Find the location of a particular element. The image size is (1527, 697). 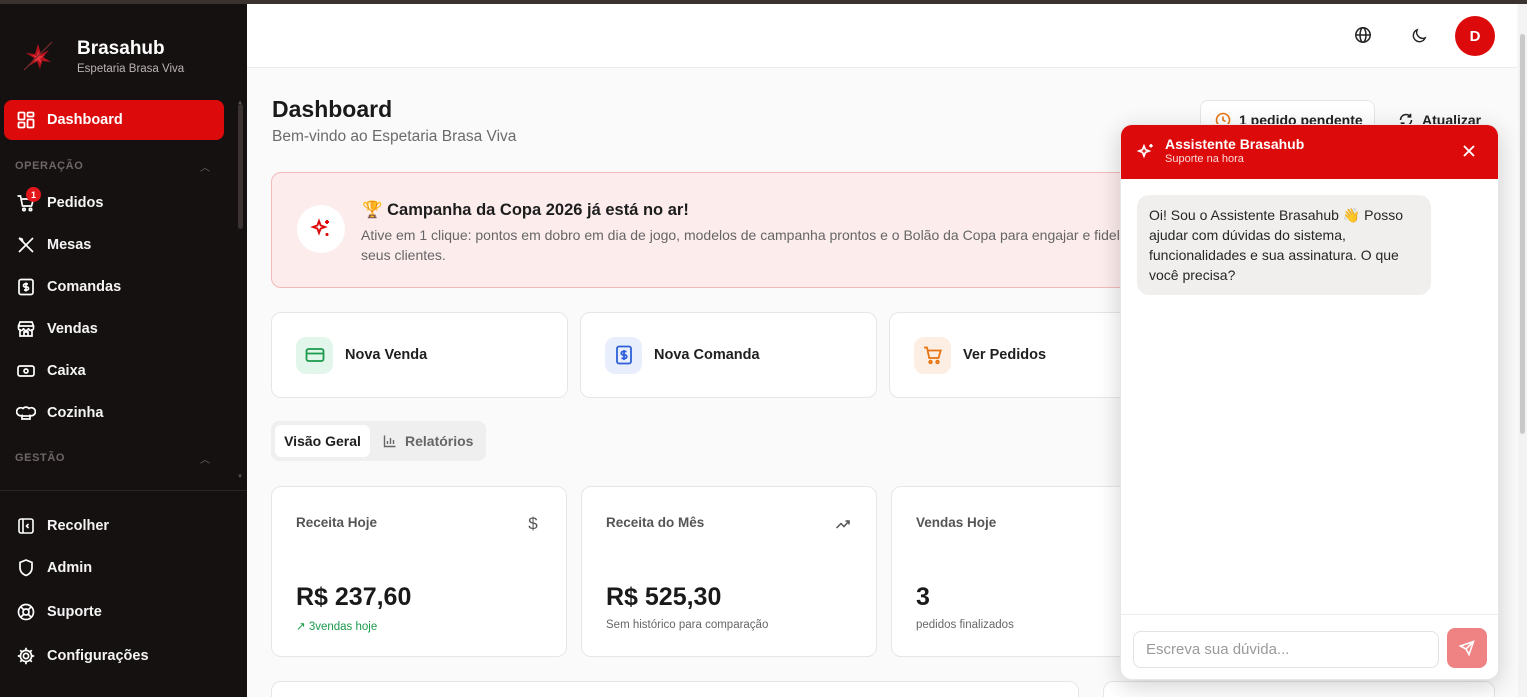

sidebar-item-label: Dashboard is located at coordinates (85, 120).